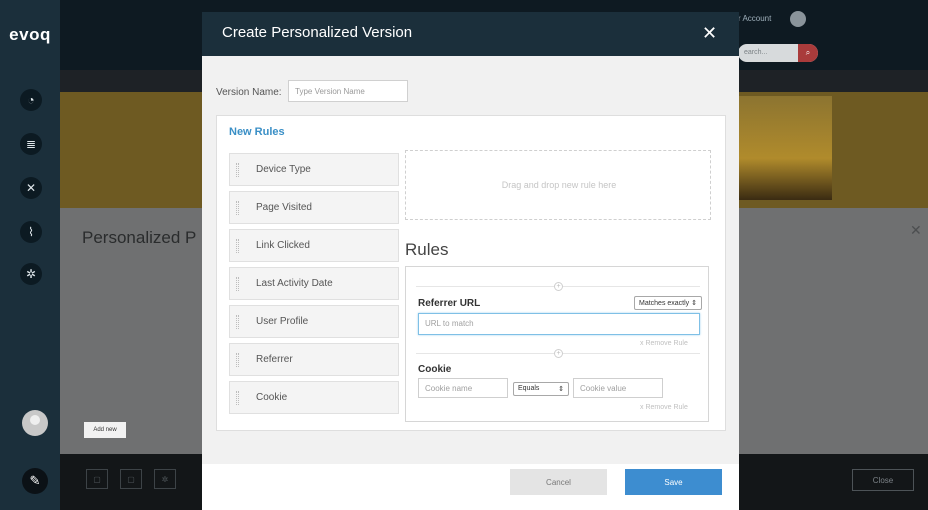 Image resolution: width=928 pixels, height=510 pixels. I want to click on match-type-value: Matches exactly, so click(664, 303).